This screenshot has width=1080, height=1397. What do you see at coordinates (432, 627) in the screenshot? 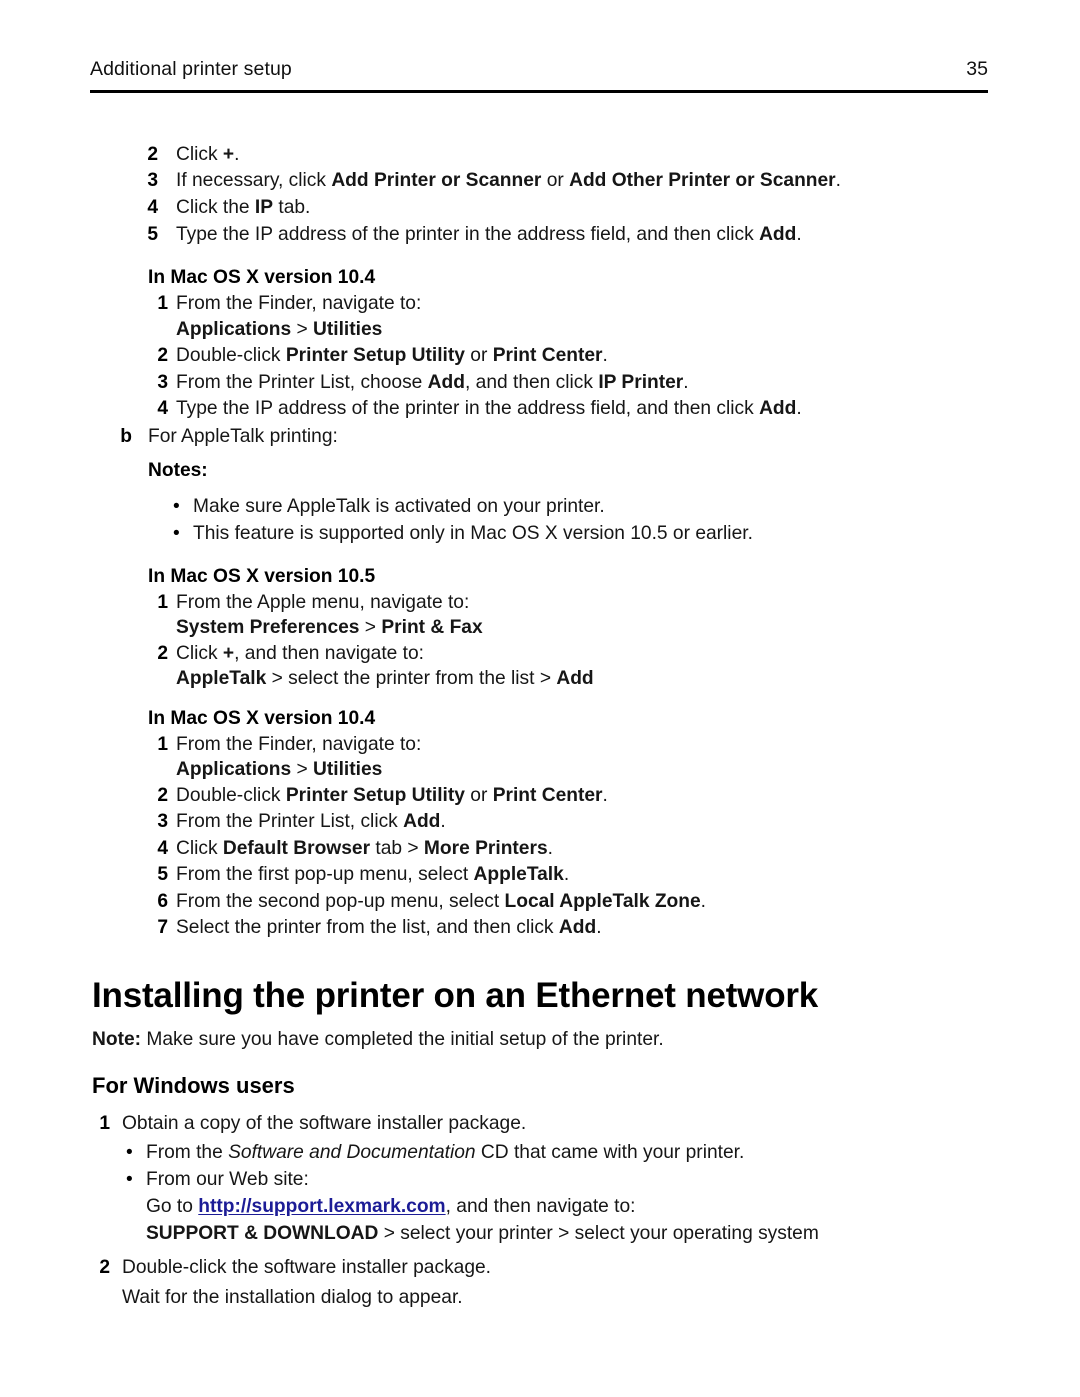
I see `text-run-bold: Print & Fax` at bounding box center [432, 627].